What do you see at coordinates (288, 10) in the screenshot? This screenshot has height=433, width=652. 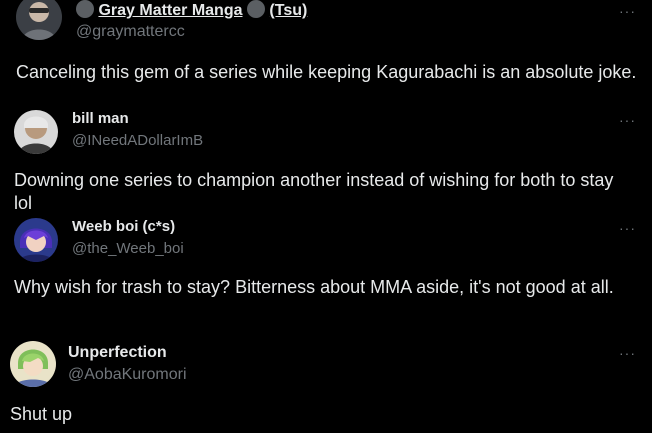 I see `display-name-part2: (Tsu)` at bounding box center [288, 10].